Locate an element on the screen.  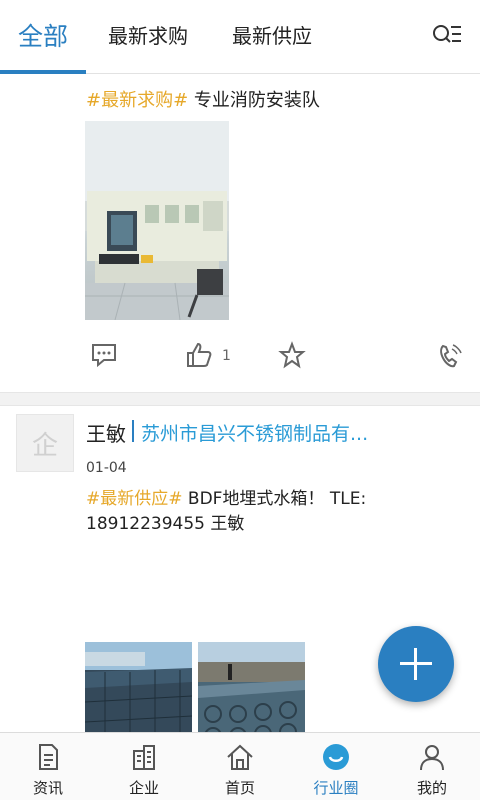
nav-item-enterprise: 企业 is located at coordinates (144, 766).